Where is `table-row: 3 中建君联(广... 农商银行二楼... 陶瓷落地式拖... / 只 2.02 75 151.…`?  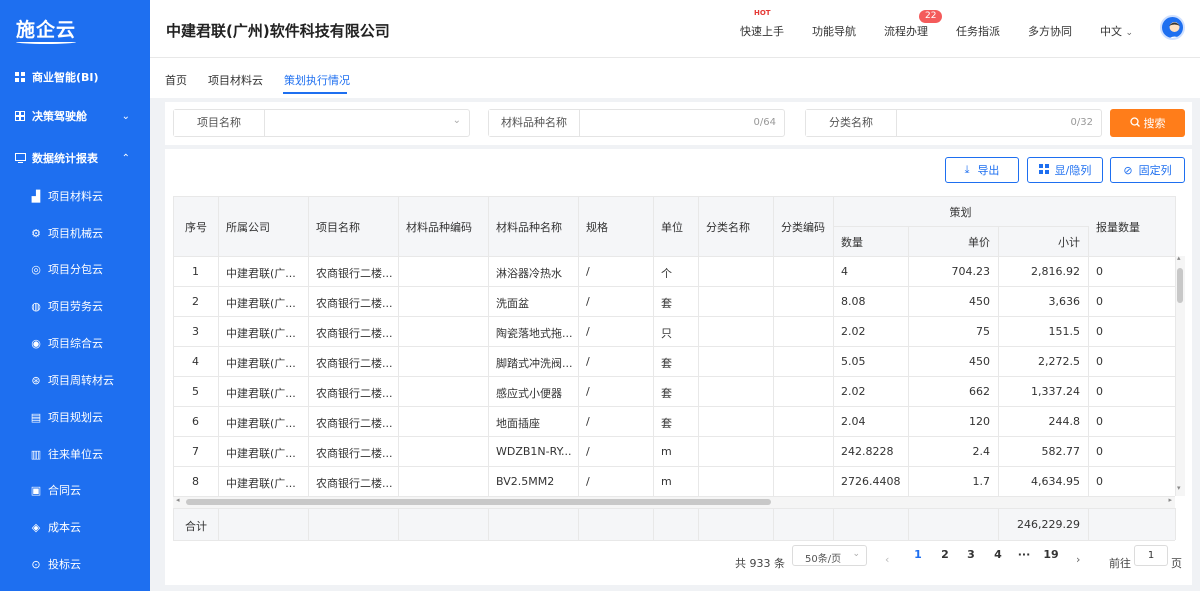 table-row: 3 中建君联(广... 农商银行二楼... 陶瓷落地式拖... / 只 2.02 75 151.… is located at coordinates (674, 331).